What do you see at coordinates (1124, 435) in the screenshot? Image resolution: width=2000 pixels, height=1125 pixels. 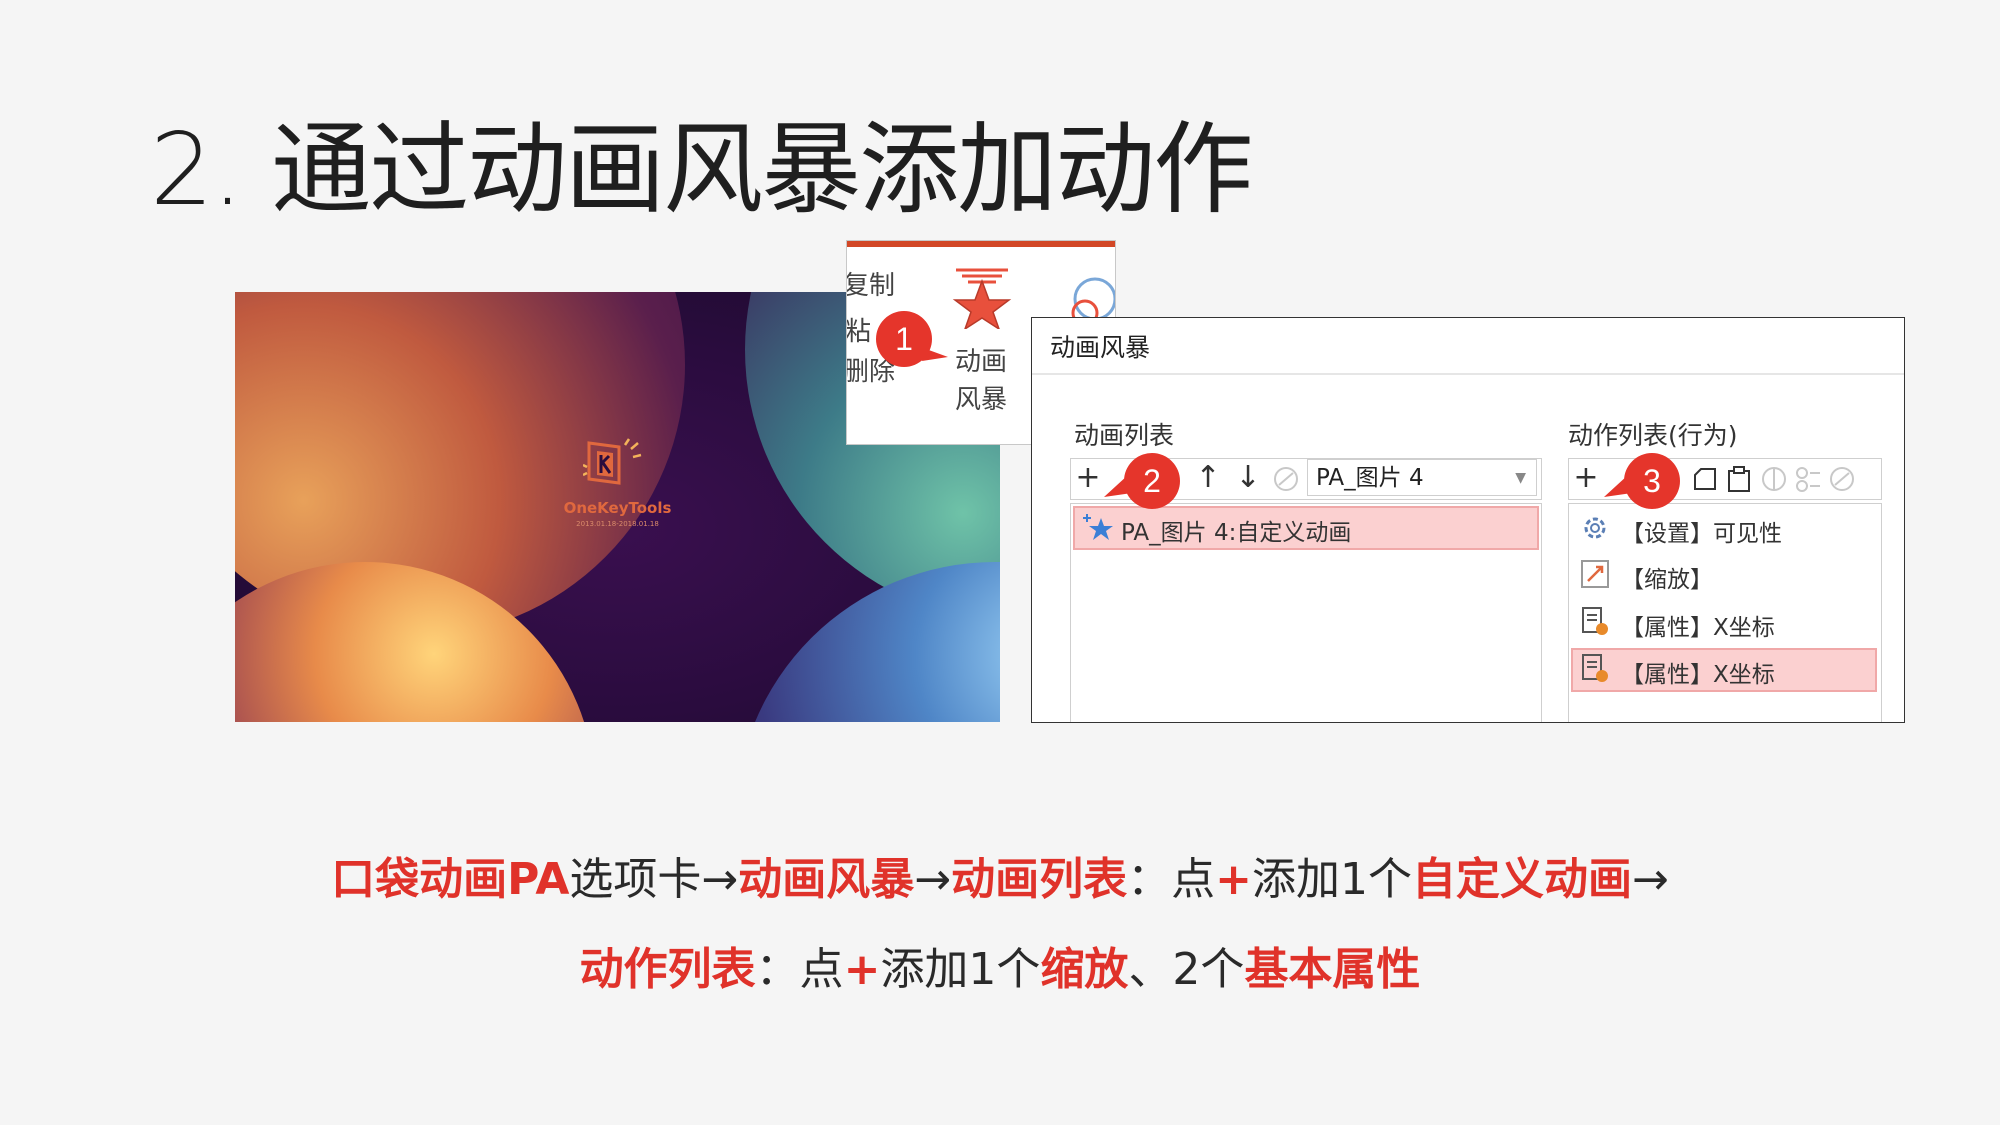 I see `anim-list-label: 动画列表` at bounding box center [1124, 435].